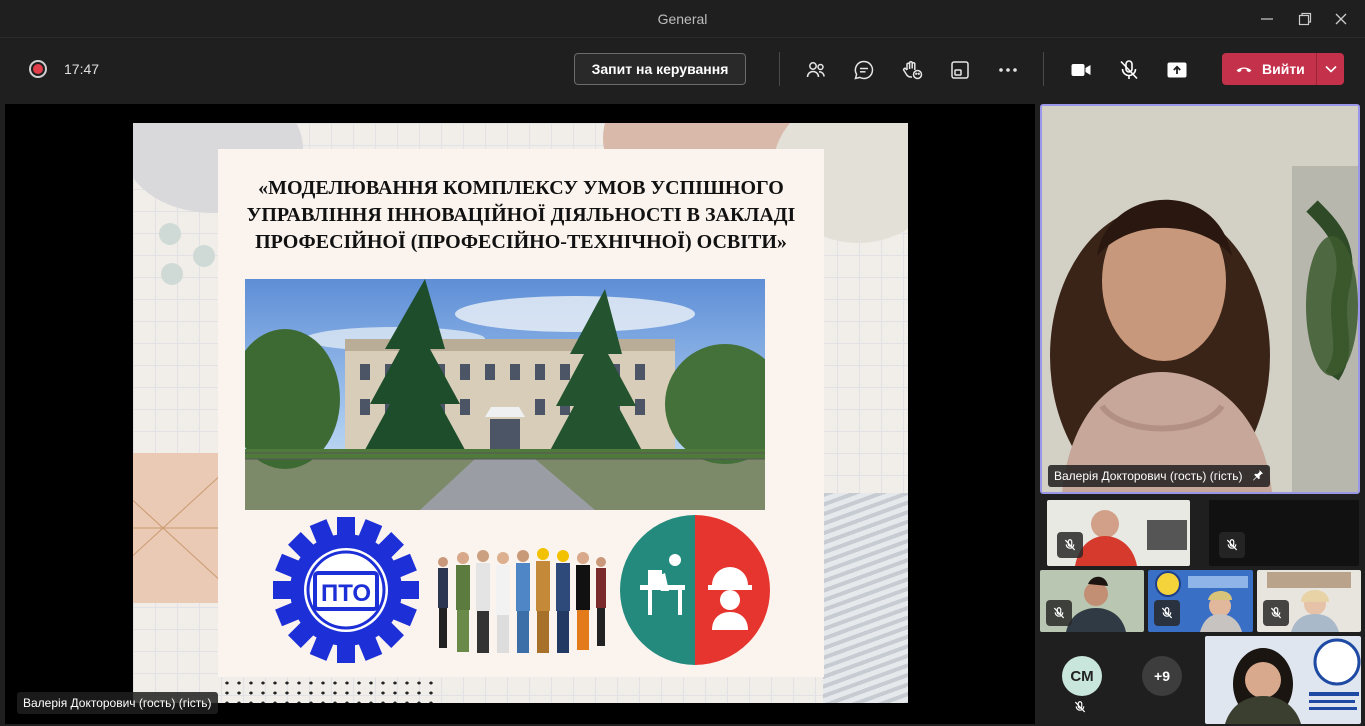  What do you see at coordinates (523, 604) in the screenshot?
I see `workers-illustration` at bounding box center [523, 604].